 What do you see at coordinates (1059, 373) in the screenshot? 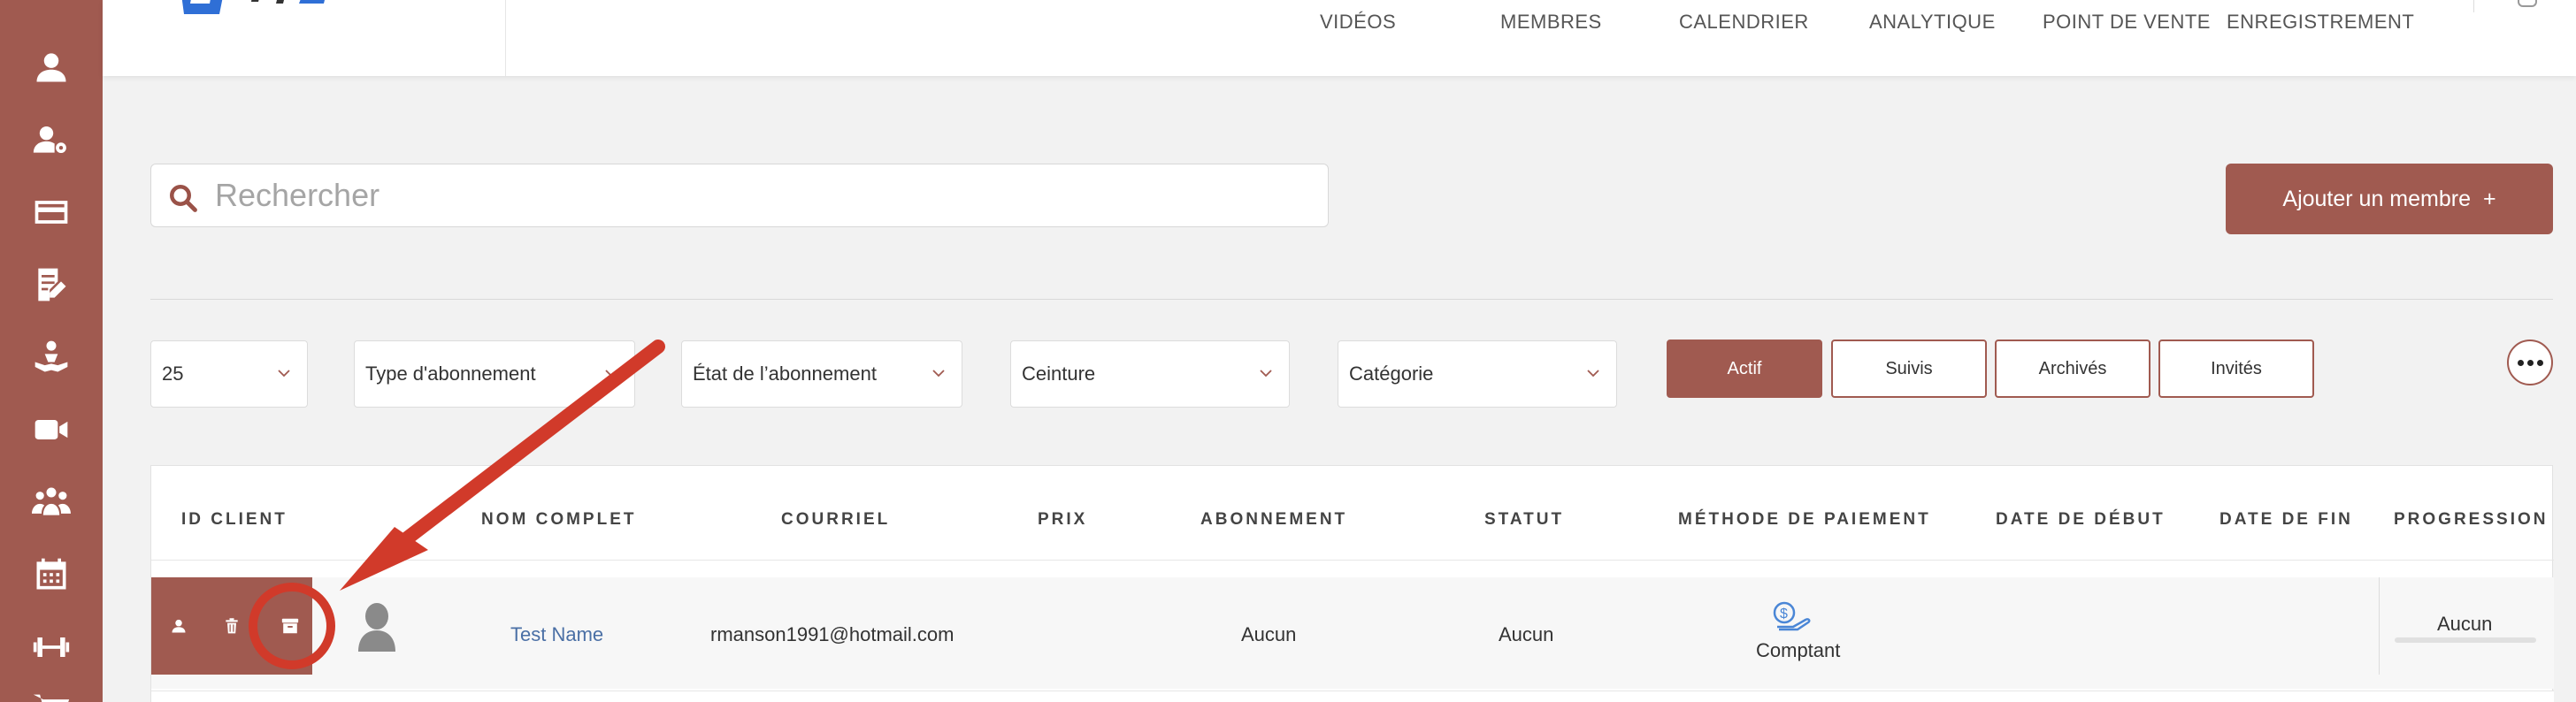
I see `belt-value: Ceinture` at bounding box center [1059, 373].